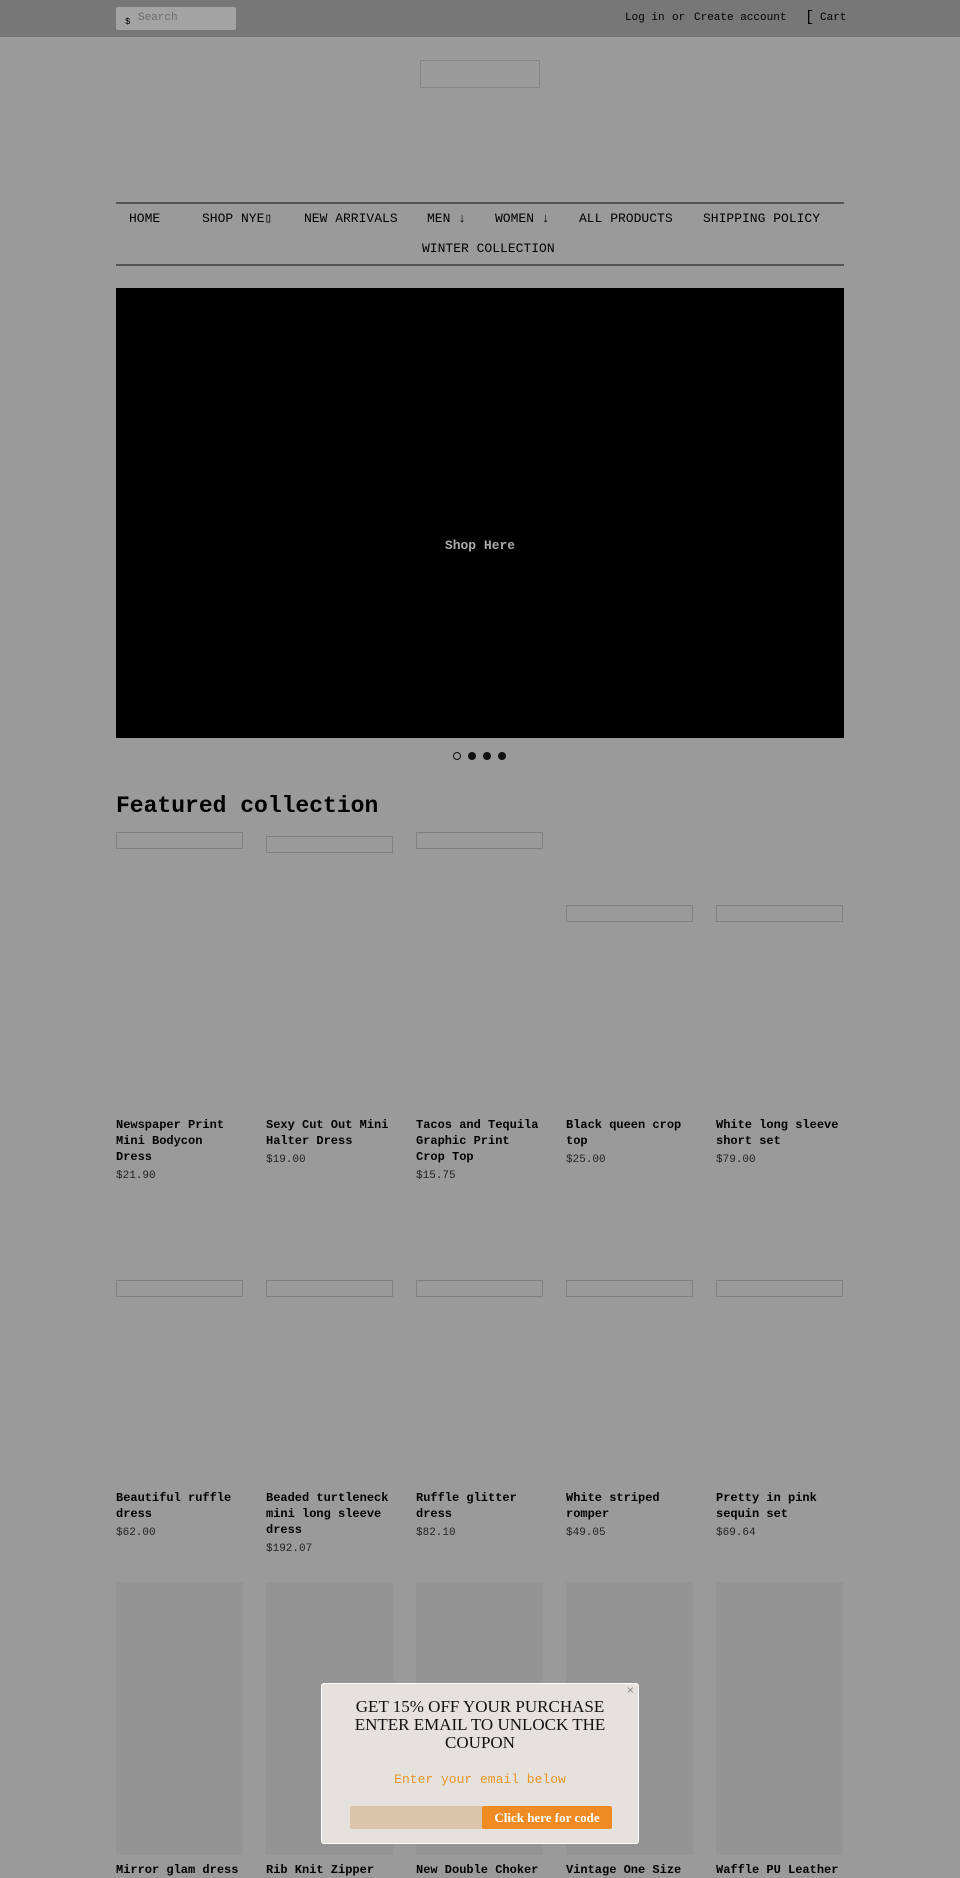  I want to click on product-card: Black queen crop top $25.00, so click(629, 1141).